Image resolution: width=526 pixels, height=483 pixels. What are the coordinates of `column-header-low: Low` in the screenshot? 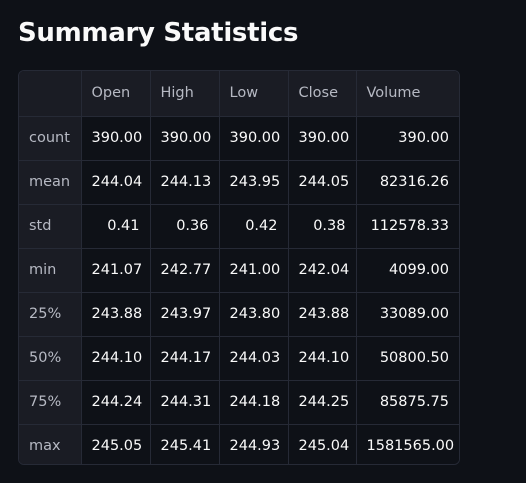 It's located at (254, 94).